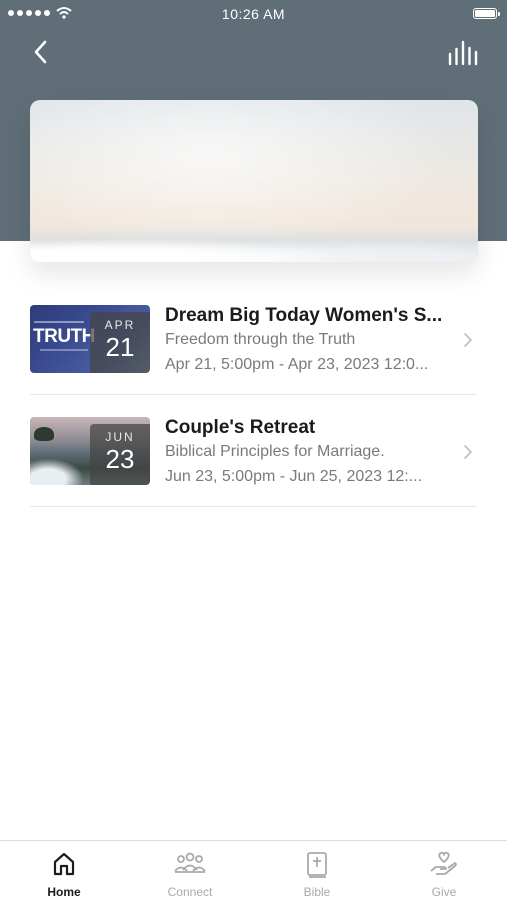 Image resolution: width=507 pixels, height=901 pixels. I want to click on date-badge: APR 21, so click(120, 342).